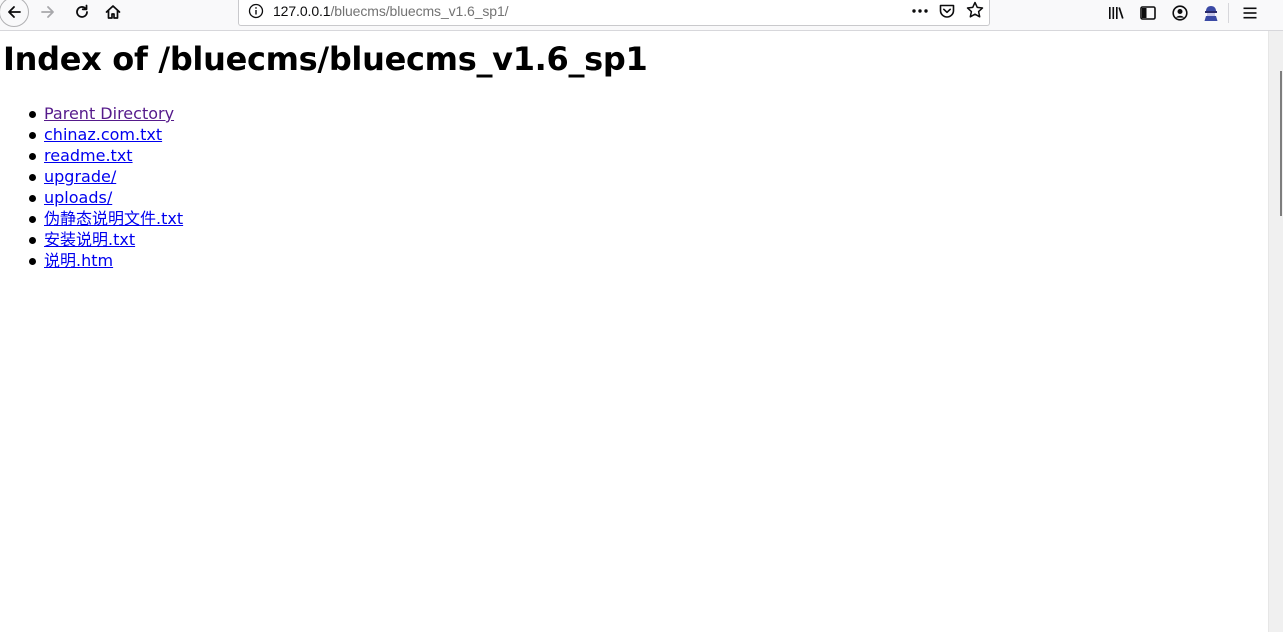  I want to click on account-icon, so click(1180, 13).